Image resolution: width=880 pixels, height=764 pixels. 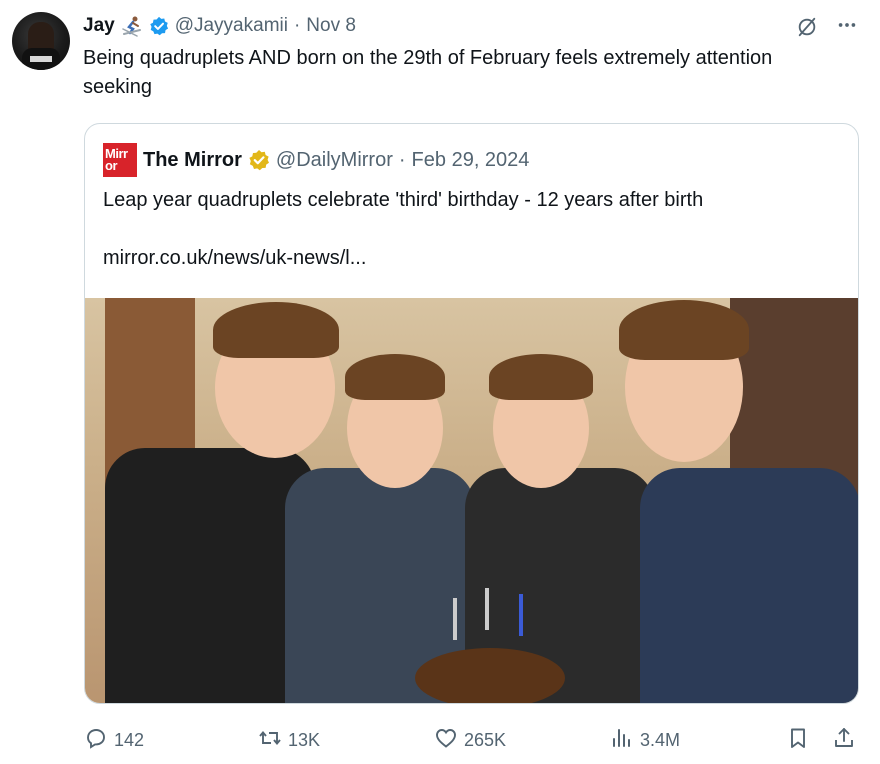 I want to click on birthday-cake, so click(x=490, y=675).